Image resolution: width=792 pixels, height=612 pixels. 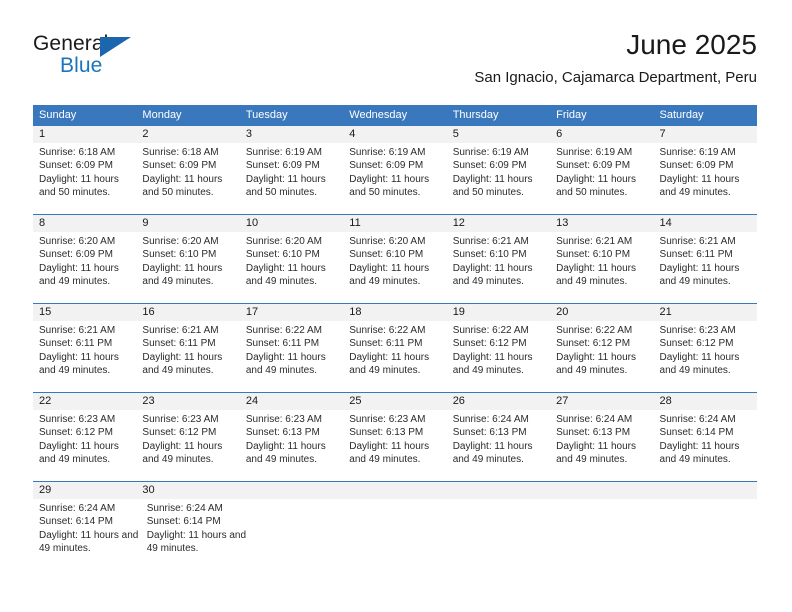 What do you see at coordinates (84, 223) in the screenshot?
I see `day-number: 8` at bounding box center [84, 223].